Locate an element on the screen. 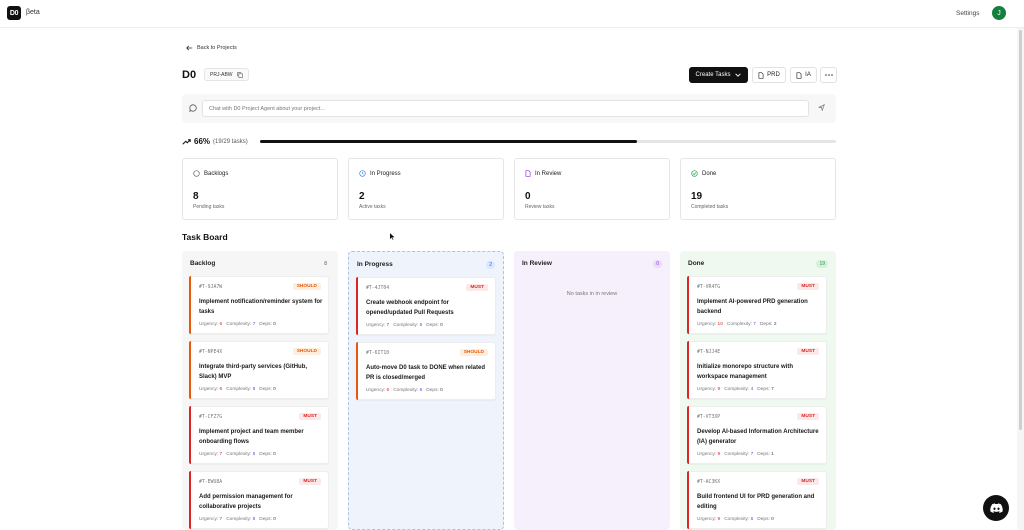 This screenshot has width=1024, height=530. create-tasks-button: Create Tasks is located at coordinates (718, 75).